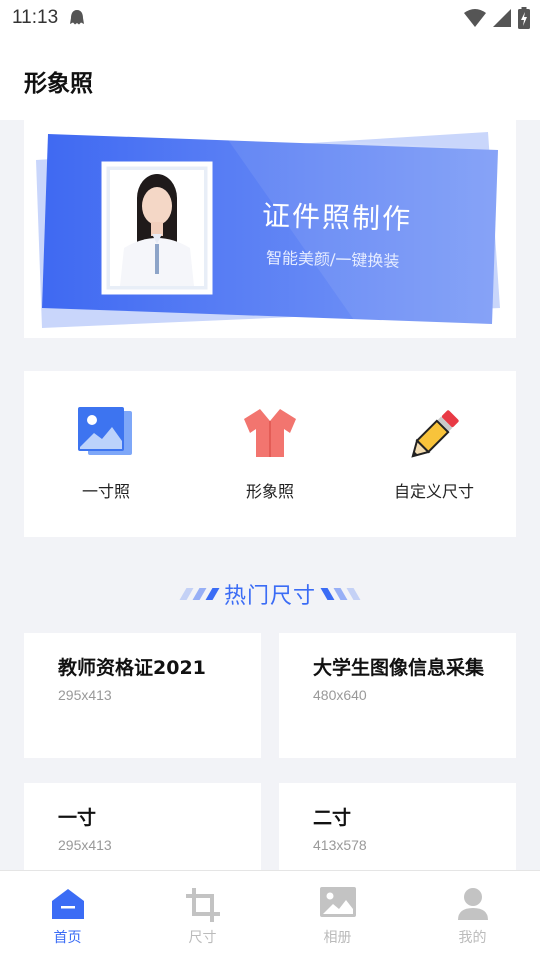  Describe the element at coordinates (270, 432) in the screenshot. I see `shirt-icon` at that location.